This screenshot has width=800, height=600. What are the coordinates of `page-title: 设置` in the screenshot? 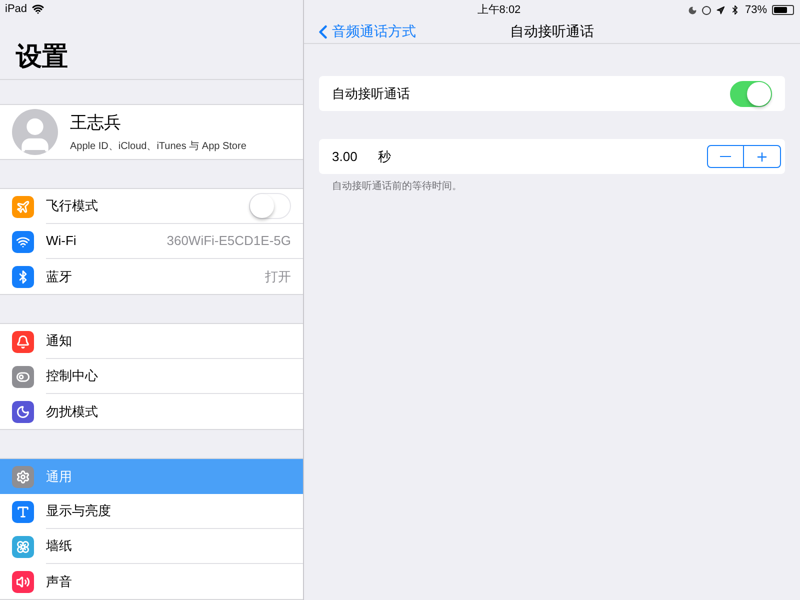 It's located at (42, 57).